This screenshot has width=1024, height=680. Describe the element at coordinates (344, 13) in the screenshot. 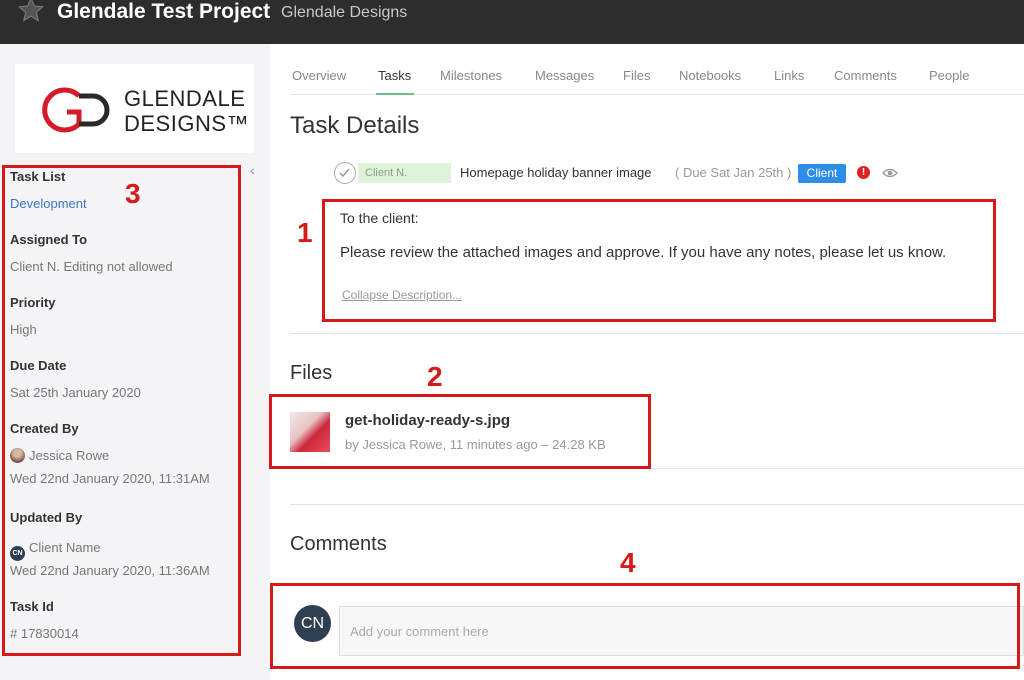

I see `company-name: Glendale Designs` at that location.